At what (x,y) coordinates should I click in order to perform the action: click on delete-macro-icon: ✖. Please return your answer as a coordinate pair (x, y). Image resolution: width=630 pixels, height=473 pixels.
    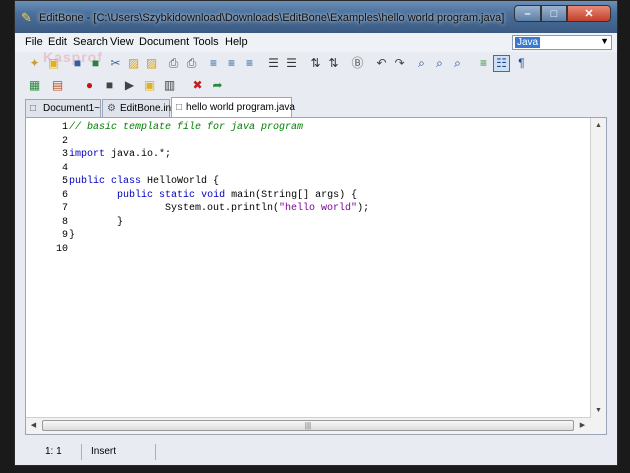
    Looking at the image, I should click on (197, 85).